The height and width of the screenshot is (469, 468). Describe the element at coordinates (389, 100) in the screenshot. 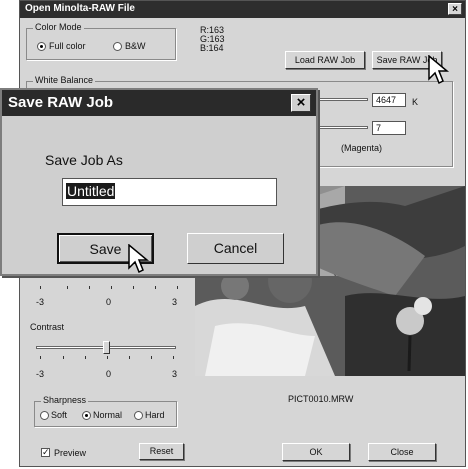

I see `kelvin-input: 4647` at that location.